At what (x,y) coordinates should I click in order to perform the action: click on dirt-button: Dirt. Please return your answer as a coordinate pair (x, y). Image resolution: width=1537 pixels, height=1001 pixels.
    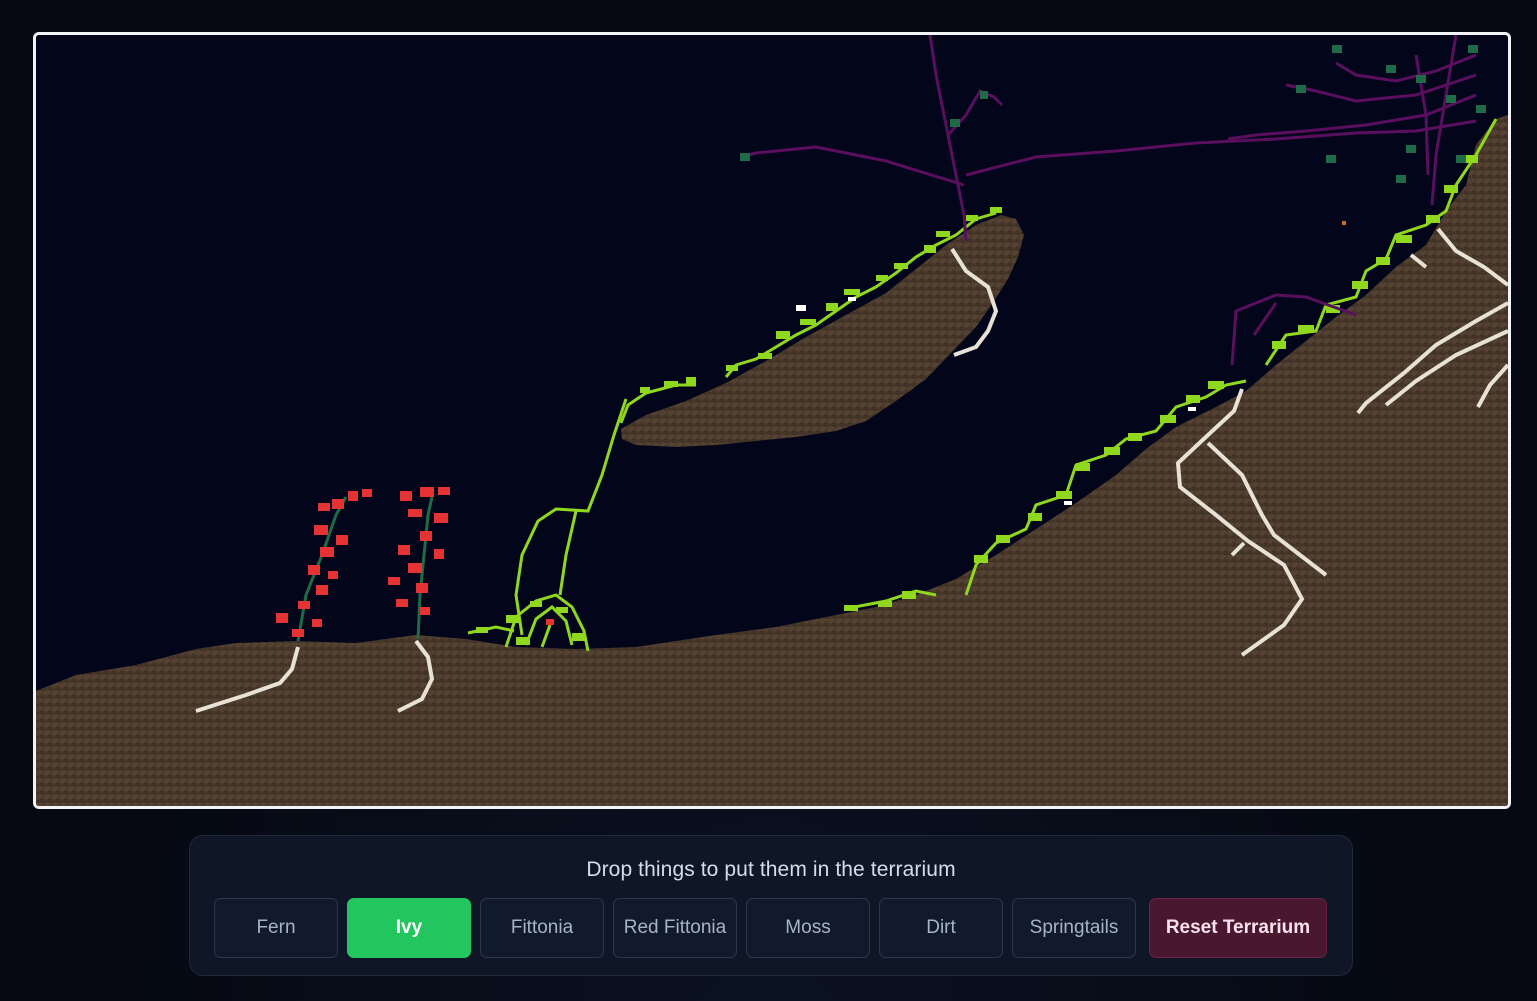
    Looking at the image, I should click on (941, 928).